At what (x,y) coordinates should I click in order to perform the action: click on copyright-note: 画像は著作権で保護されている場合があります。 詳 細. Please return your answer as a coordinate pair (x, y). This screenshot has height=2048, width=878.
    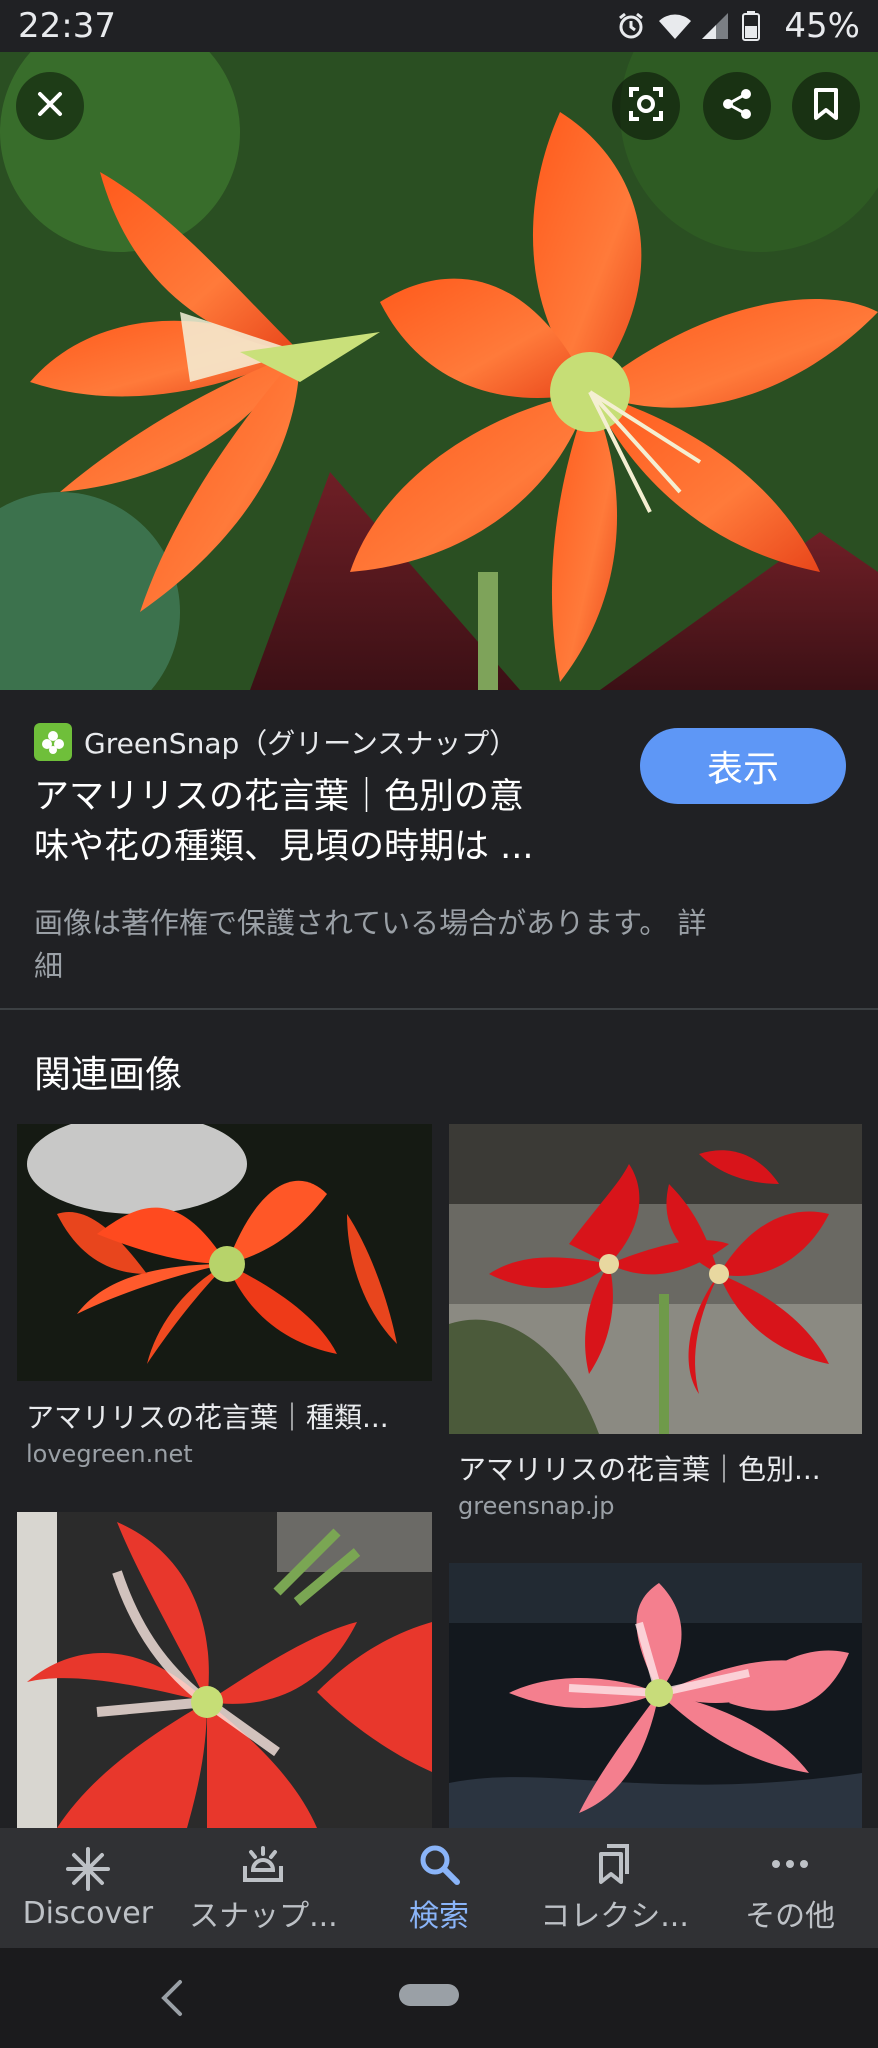
    Looking at the image, I should click on (434, 945).